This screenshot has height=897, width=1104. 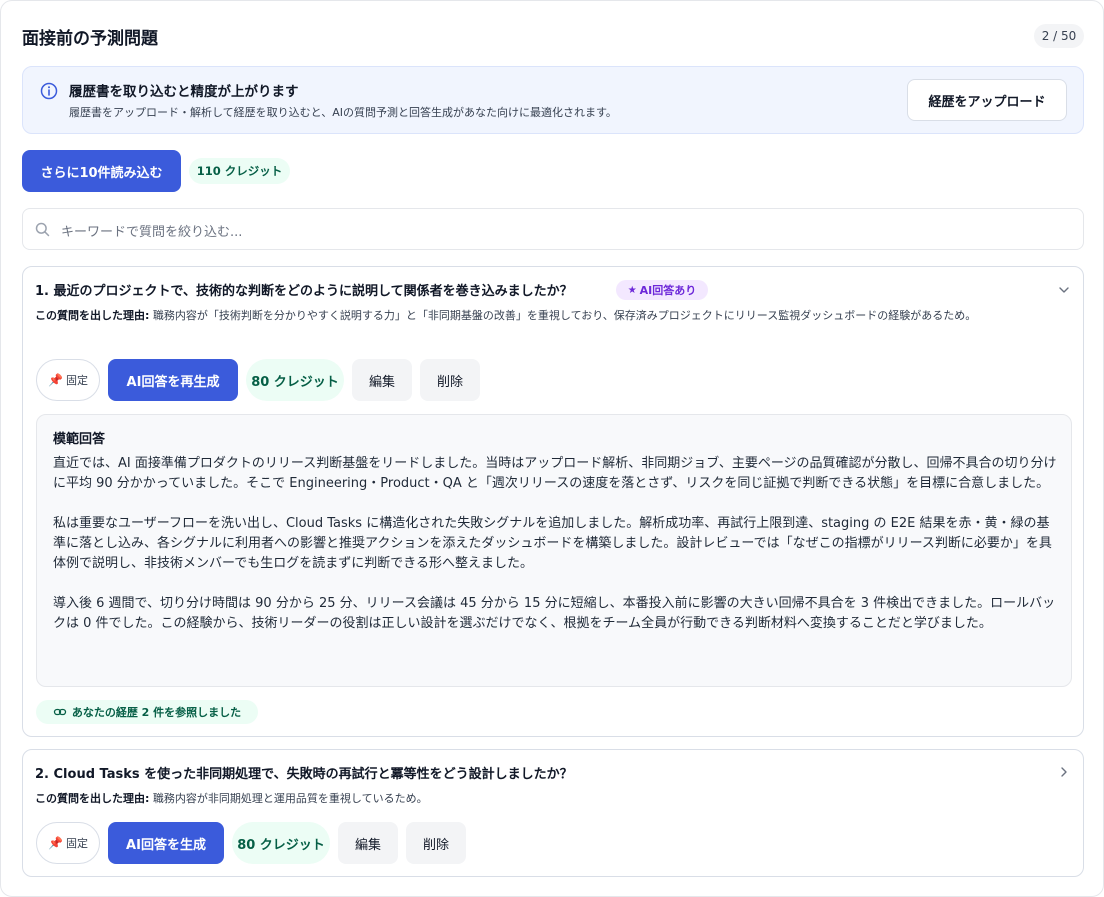 I want to click on credit-balance-badge: 110 クレジット, so click(x=239, y=171).